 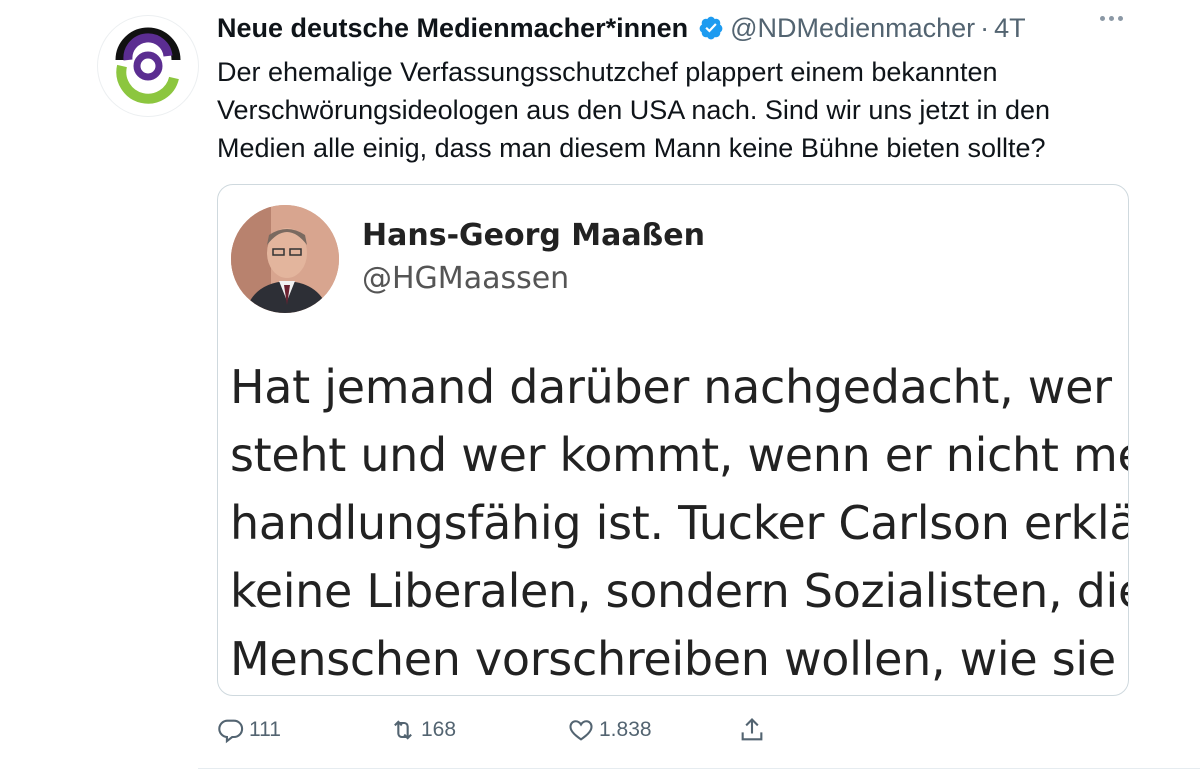 What do you see at coordinates (403, 730) in the screenshot?
I see `retweet-icon` at bounding box center [403, 730].